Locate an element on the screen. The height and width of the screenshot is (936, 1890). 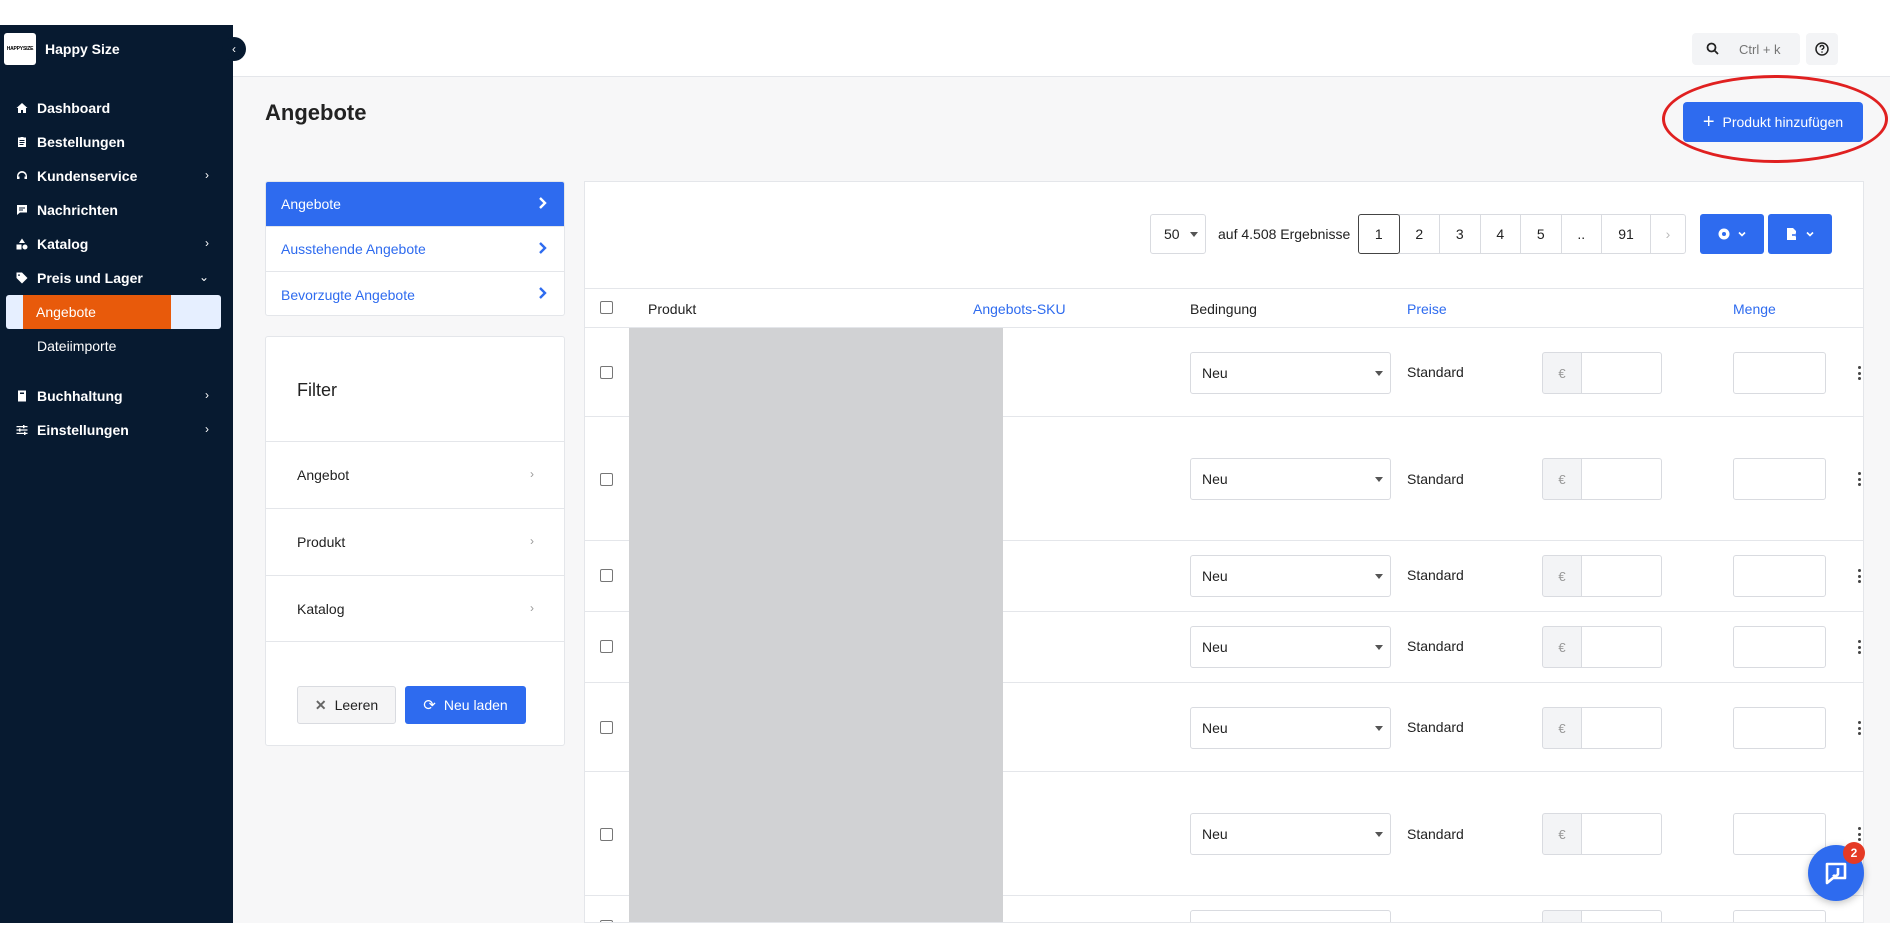
sidebar-subitem-dateiimporte: Dateiimporte is located at coordinates (116, 346).